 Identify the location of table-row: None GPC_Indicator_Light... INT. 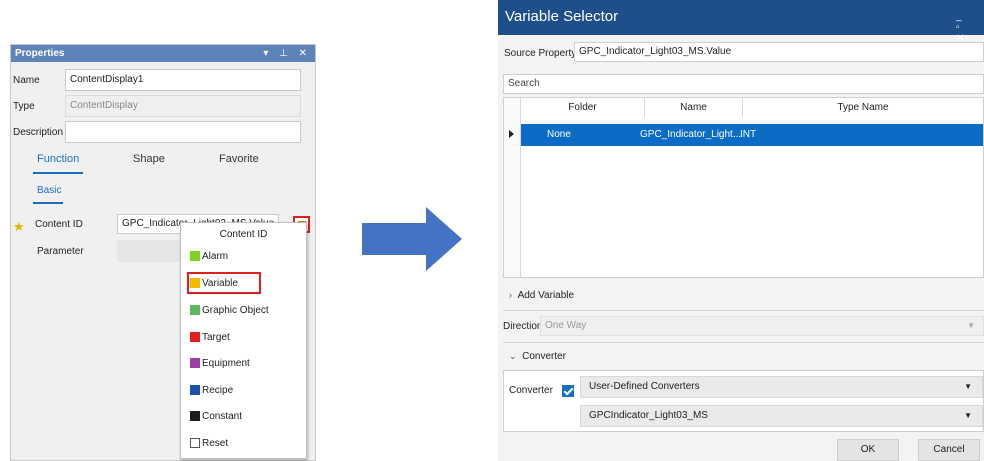
(752, 135).